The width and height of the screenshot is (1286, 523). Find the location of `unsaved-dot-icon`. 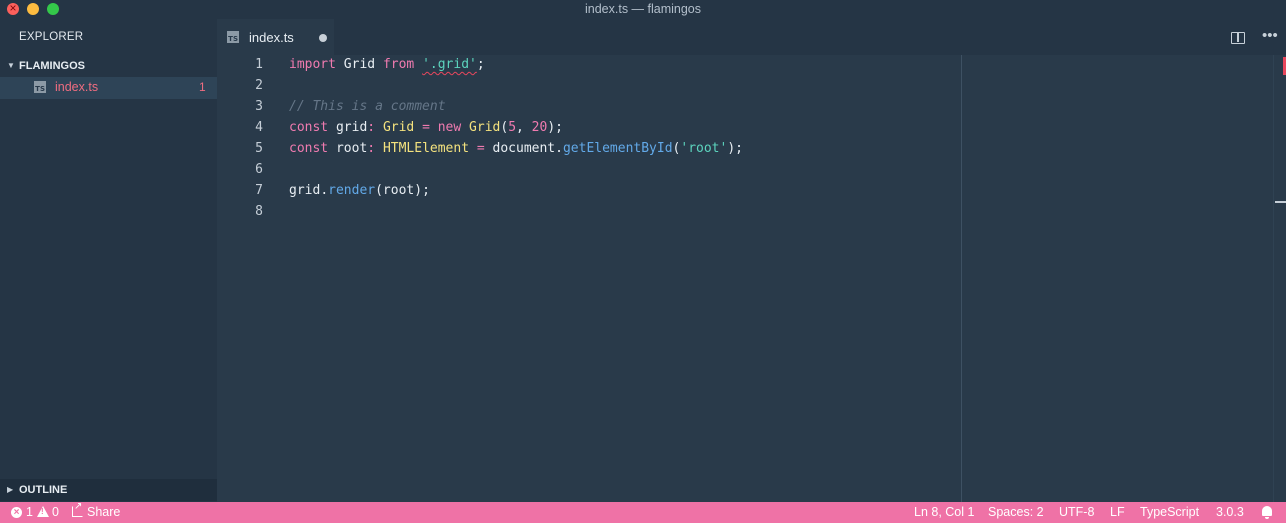

unsaved-dot-icon is located at coordinates (323, 38).